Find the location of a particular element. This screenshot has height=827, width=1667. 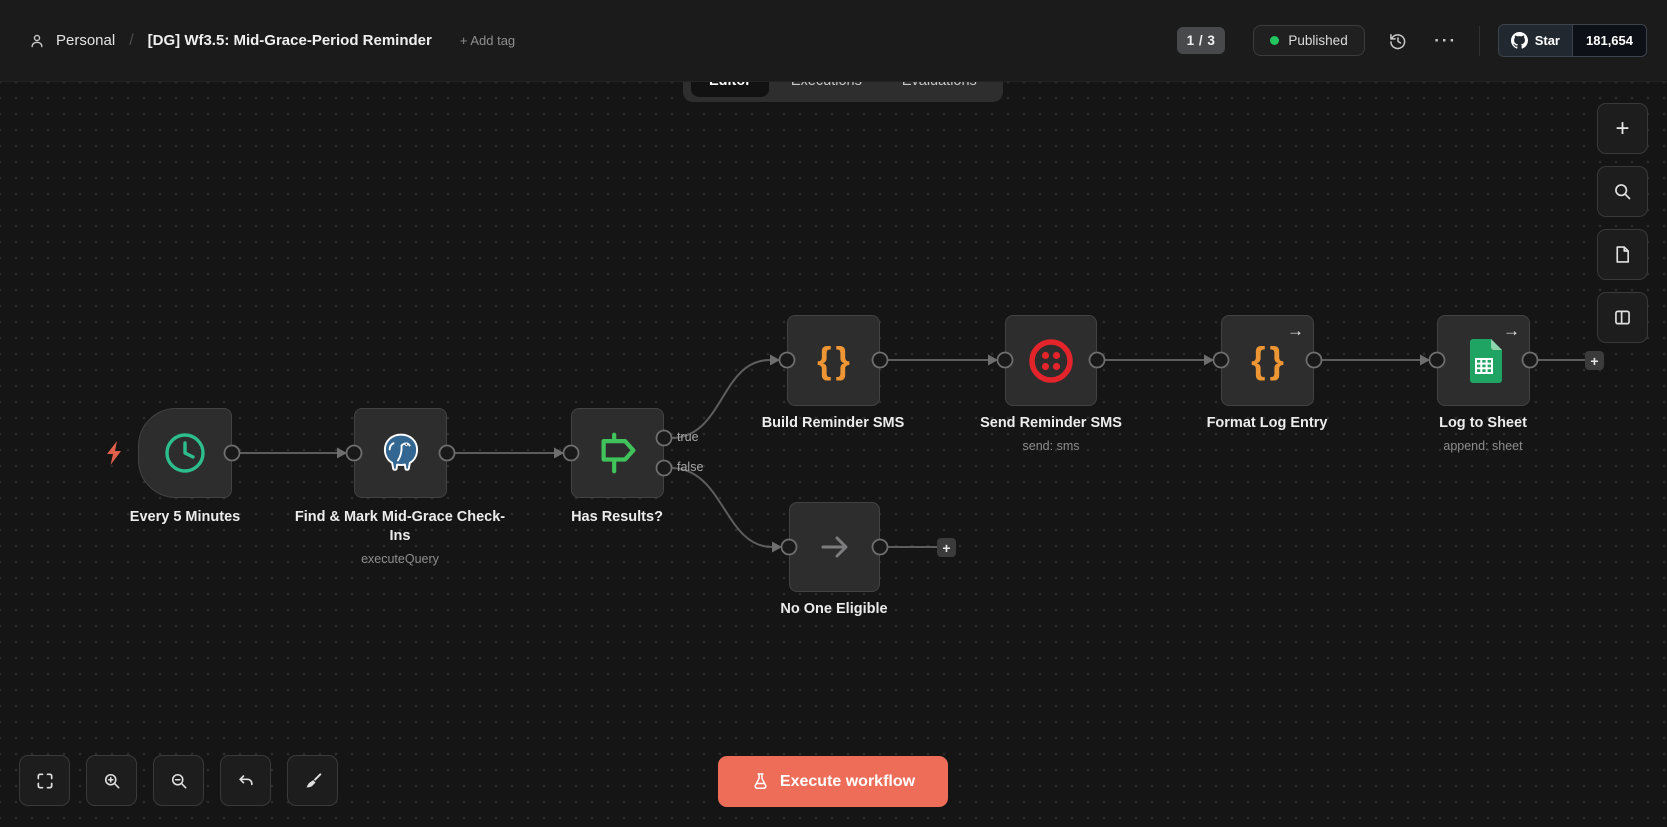

version-badge: 1 / 3 is located at coordinates (1201, 40).